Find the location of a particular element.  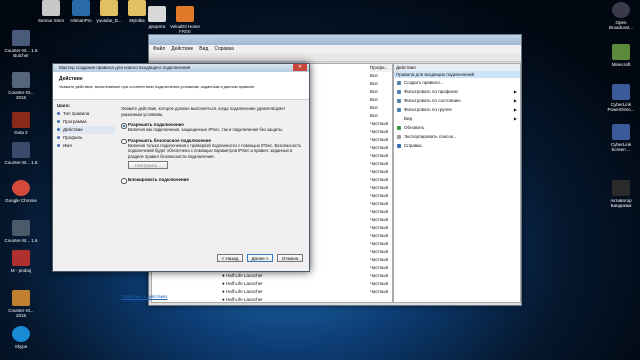

step-rule-type: Тип правила is located at coordinates (86, 114).